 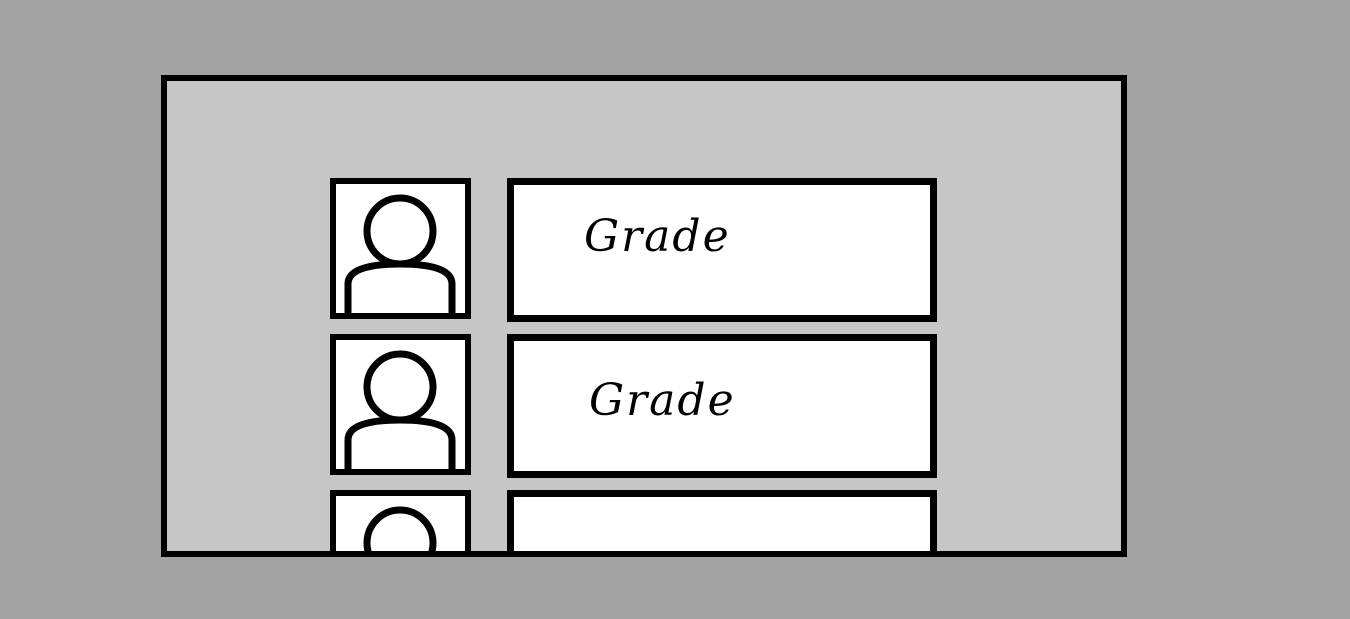 I want to click on grade-field, so click(x=722, y=520).